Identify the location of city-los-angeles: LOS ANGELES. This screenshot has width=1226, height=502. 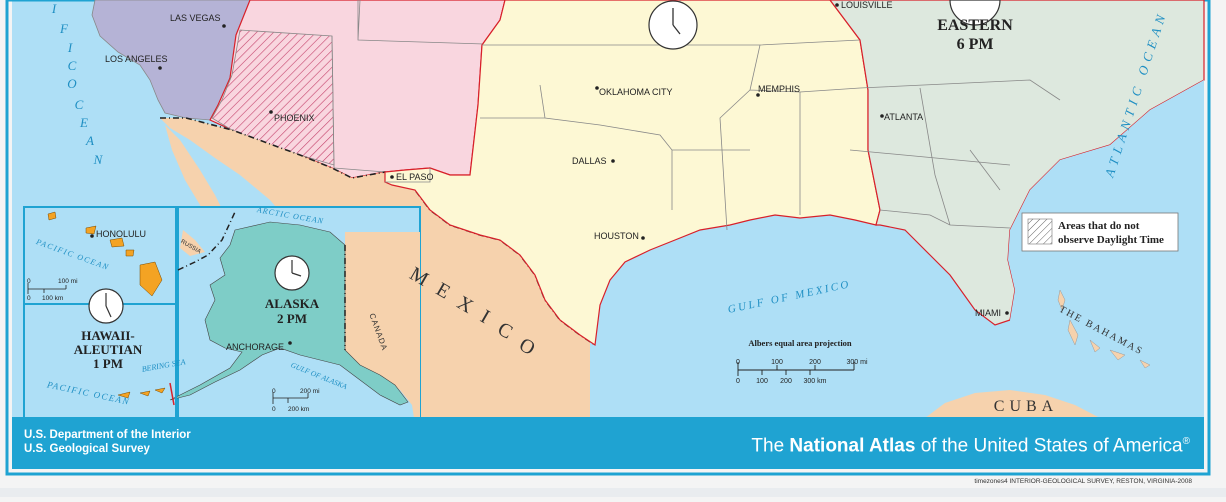
(136, 59).